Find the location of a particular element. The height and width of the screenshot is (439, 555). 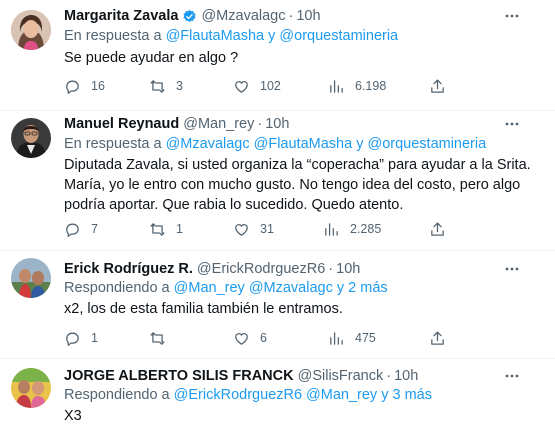

like-button: 31 is located at coordinates (253, 229).